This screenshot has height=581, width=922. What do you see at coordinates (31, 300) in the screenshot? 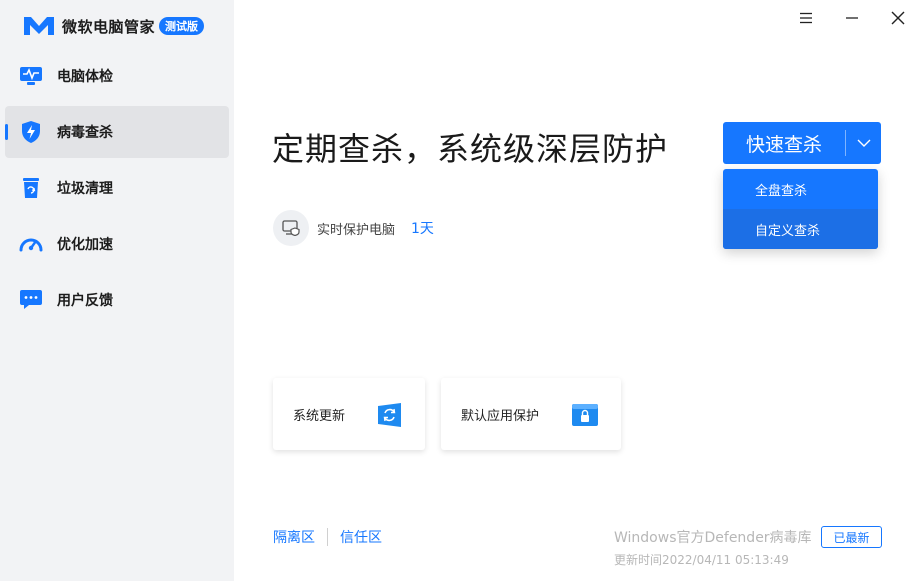
I see `chat-bubble-icon` at bounding box center [31, 300].